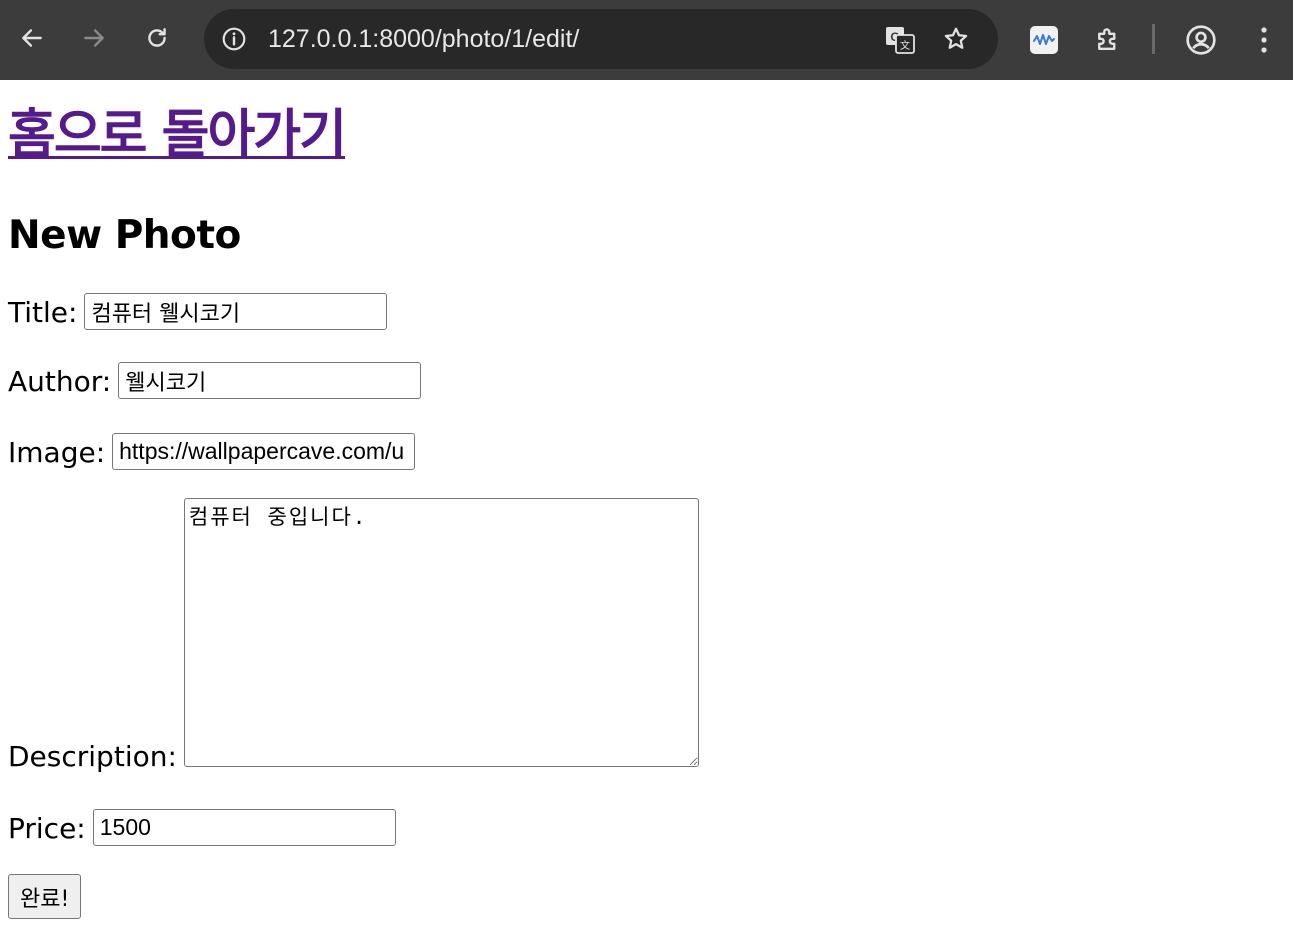 This screenshot has height=948, width=1293. I want to click on site-info-button, so click(234, 39).